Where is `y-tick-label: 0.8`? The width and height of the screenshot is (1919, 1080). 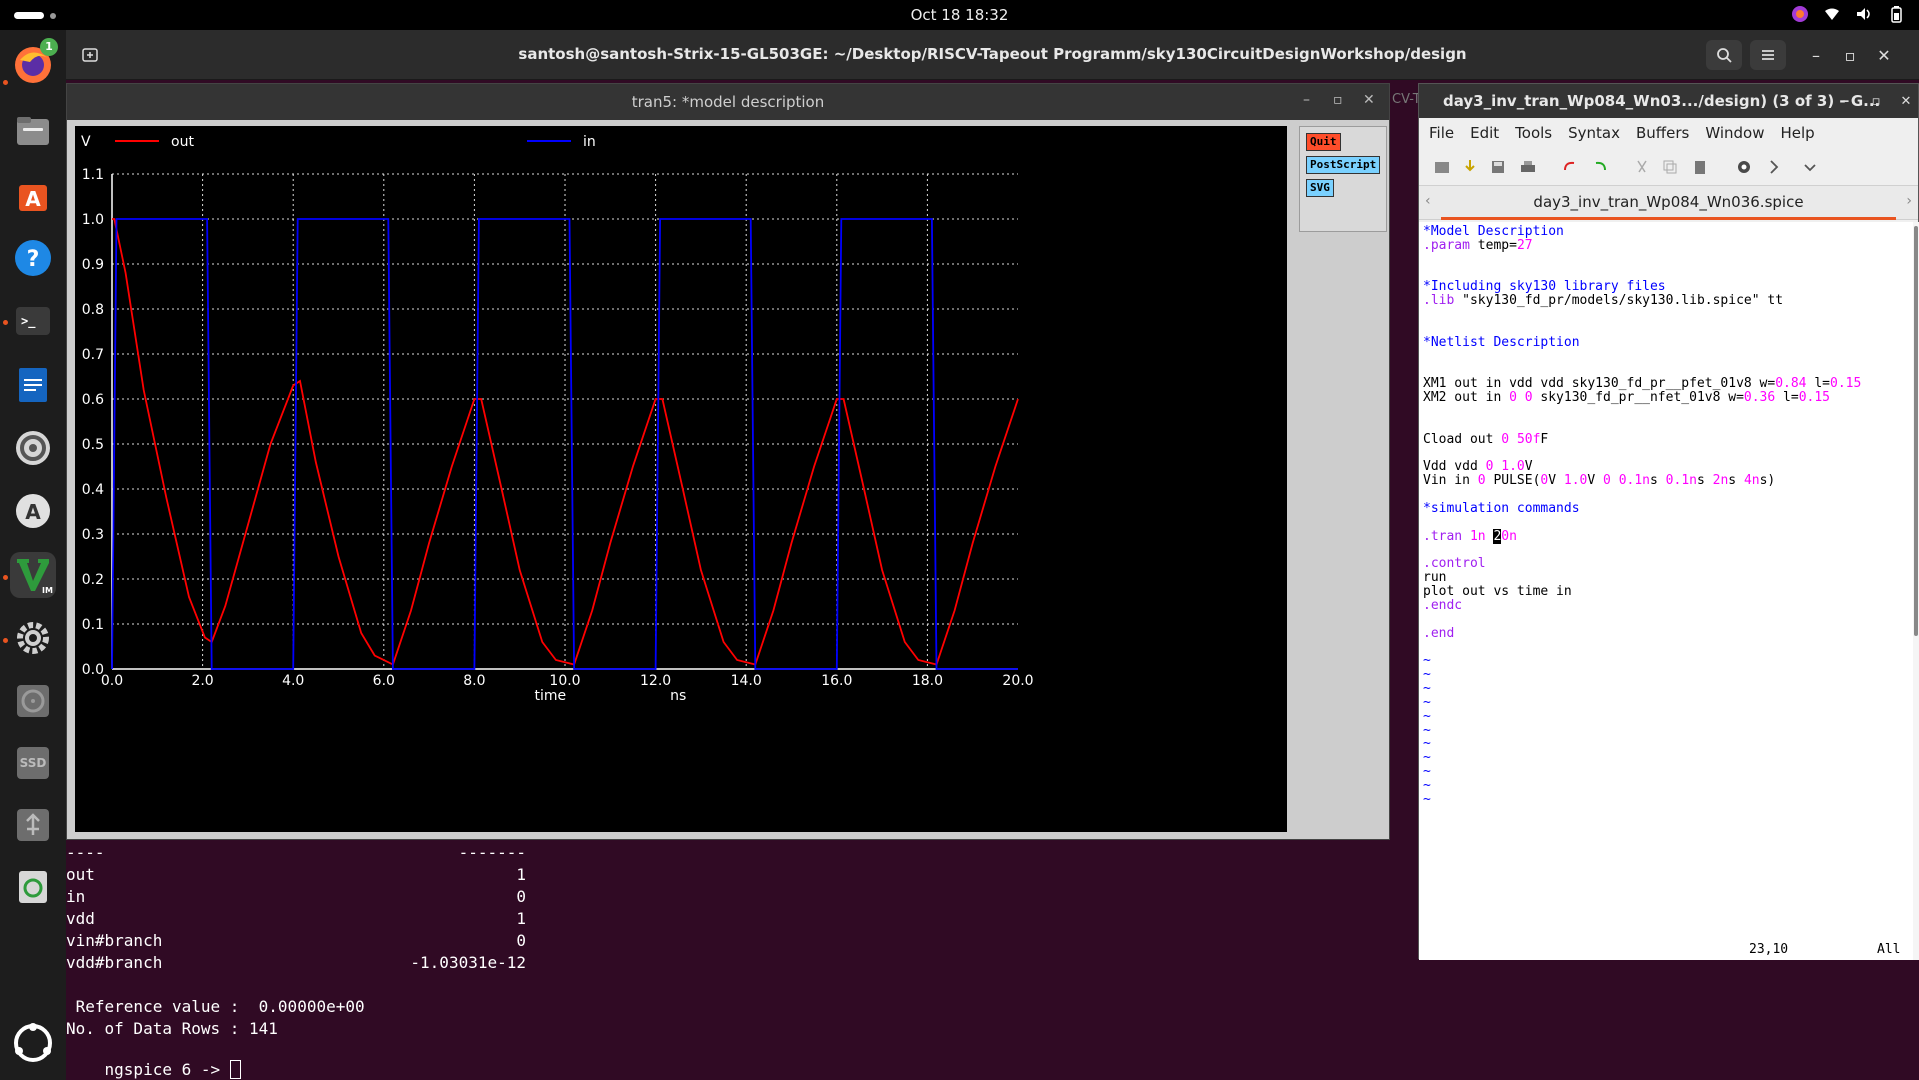 y-tick-label: 0.8 is located at coordinates (93, 310).